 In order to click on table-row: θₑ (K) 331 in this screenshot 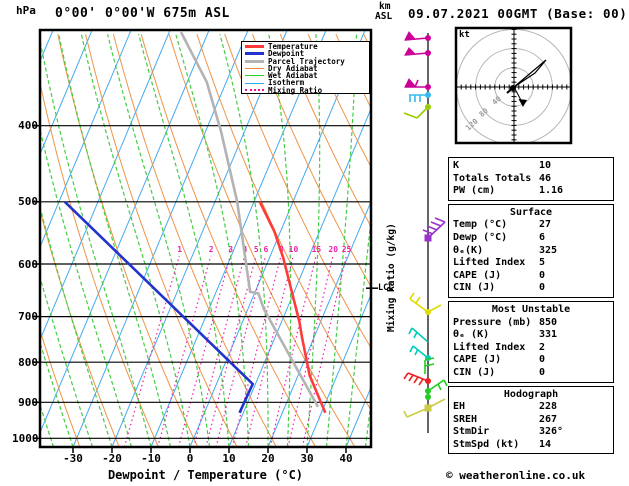, I will do `click(531, 335)`.